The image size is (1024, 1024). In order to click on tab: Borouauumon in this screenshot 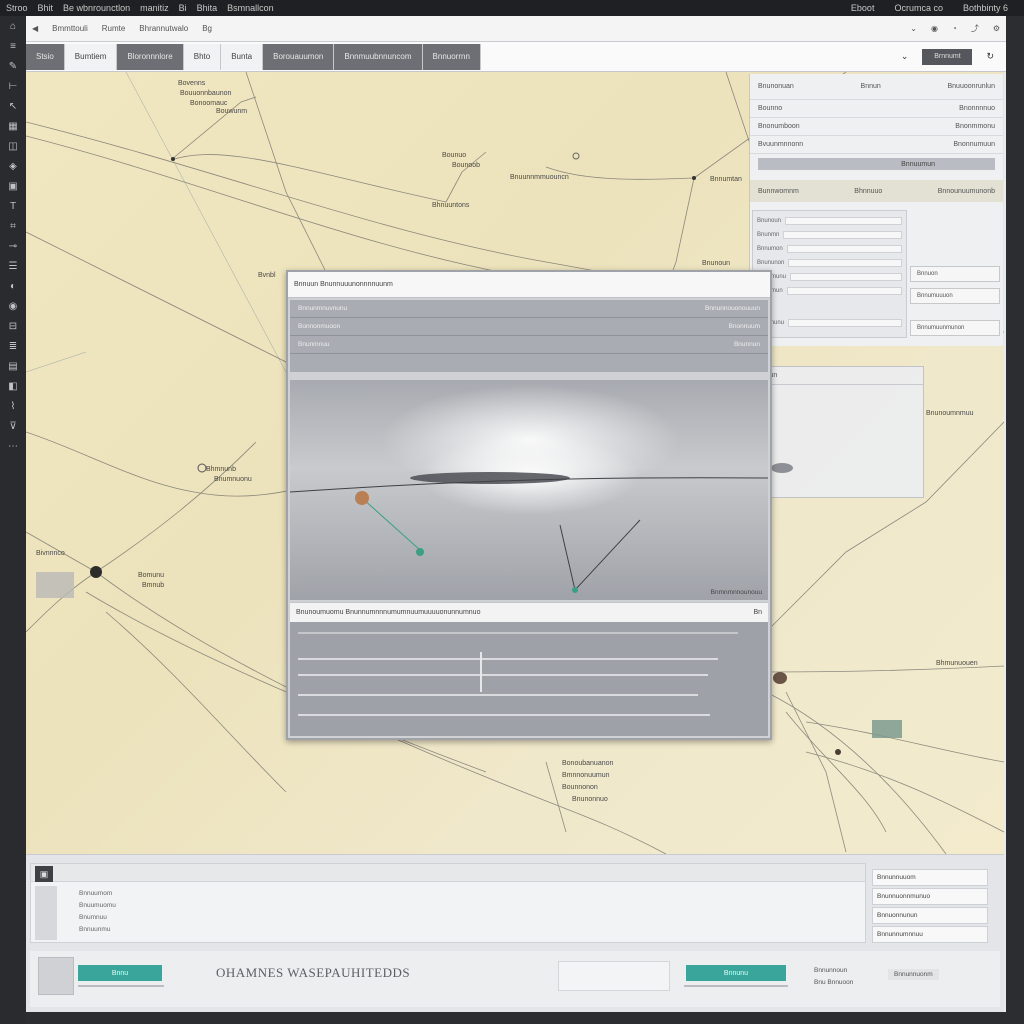, I will do `click(299, 56)`.